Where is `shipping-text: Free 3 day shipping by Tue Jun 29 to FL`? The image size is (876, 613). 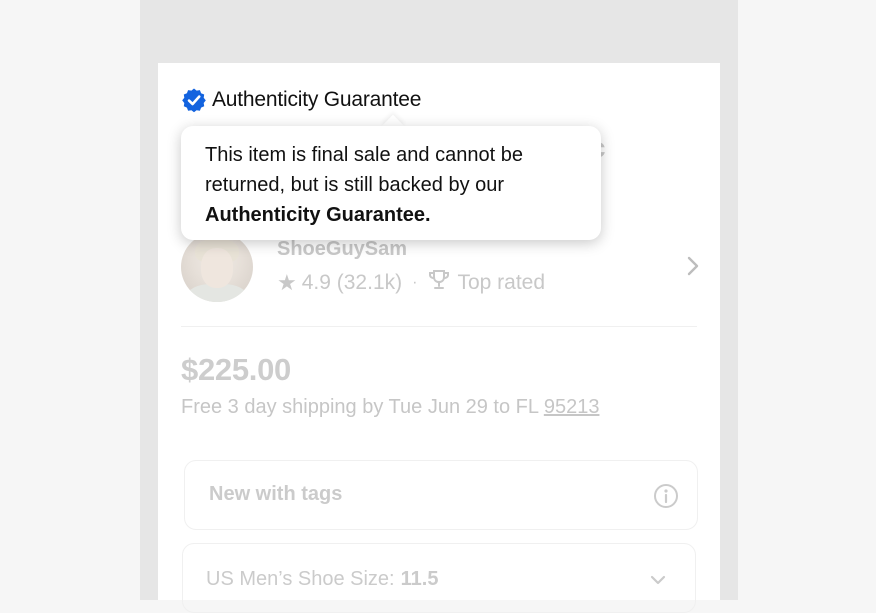 shipping-text: Free 3 day shipping by Tue Jun 29 to FL is located at coordinates (360, 407).